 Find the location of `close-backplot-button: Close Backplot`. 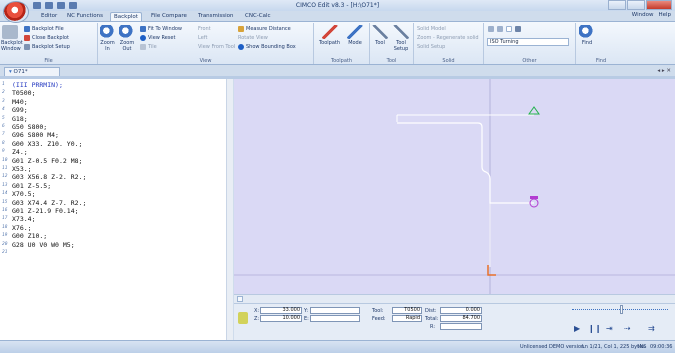

close-backplot-button: Close Backplot is located at coordinates (46, 38).